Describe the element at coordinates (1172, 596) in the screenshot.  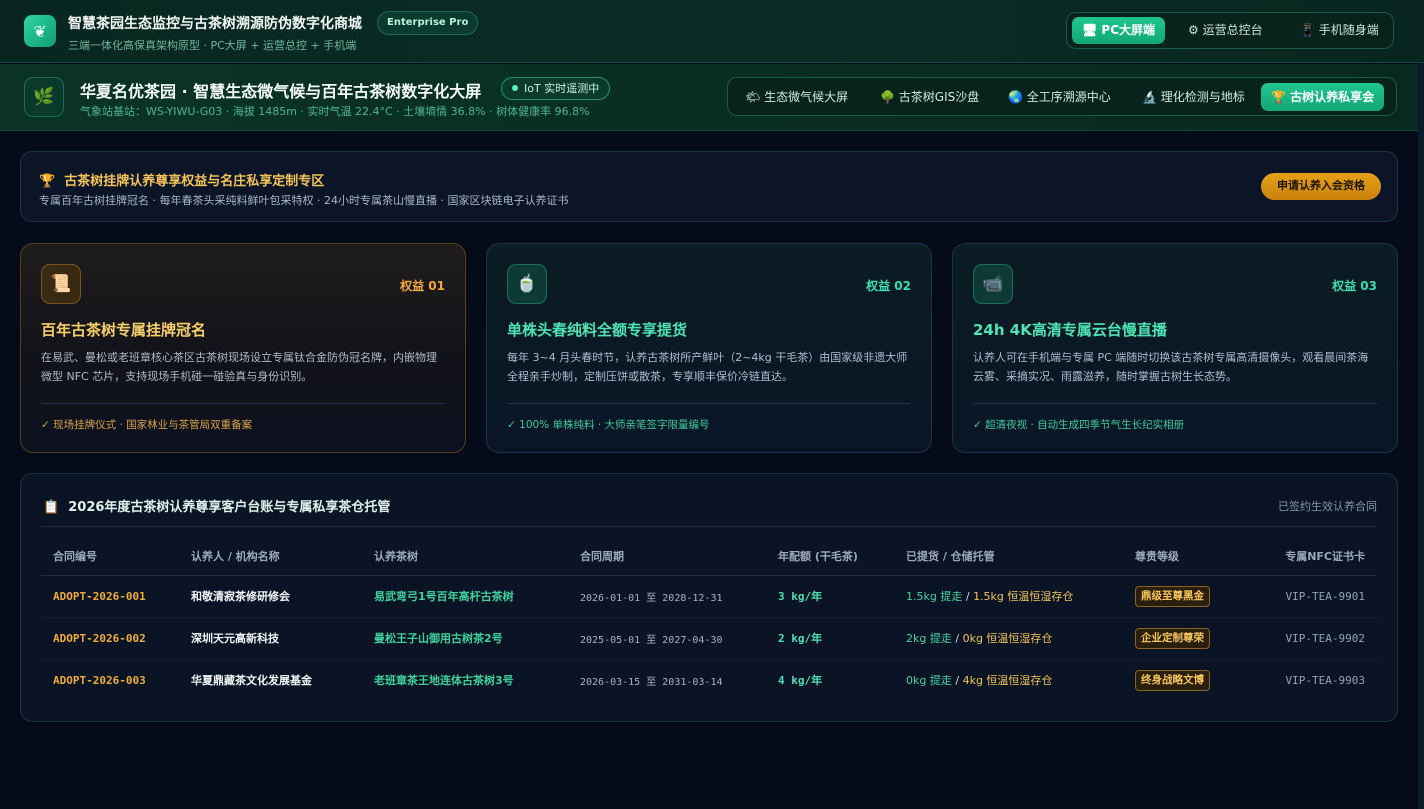
I see `level-badge: 鼎级至尊黑金` at that location.